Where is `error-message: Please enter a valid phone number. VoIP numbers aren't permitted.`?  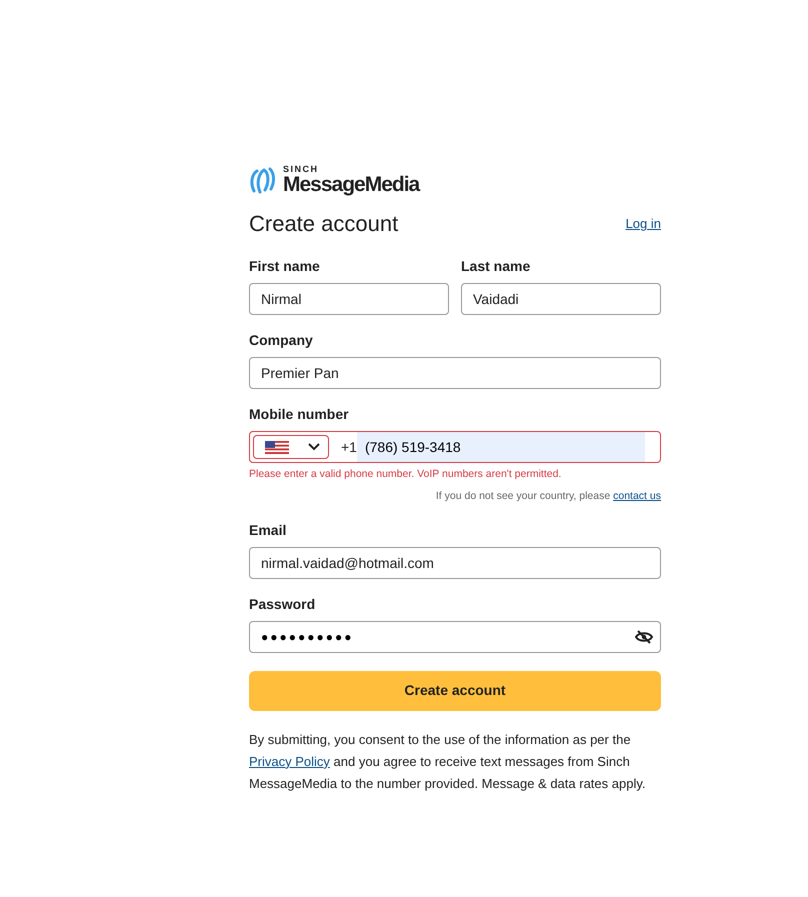
error-message: Please enter a valid phone number. VoIP numbers aren't permitted. is located at coordinates (405, 474).